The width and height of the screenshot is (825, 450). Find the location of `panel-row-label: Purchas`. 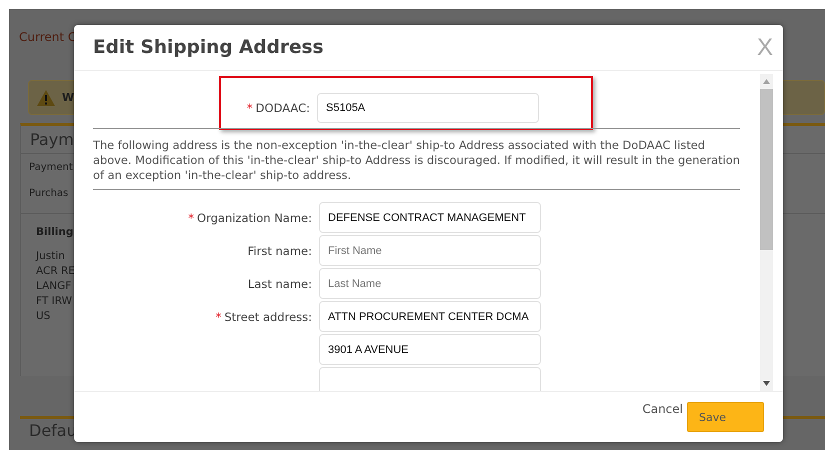

panel-row-label: Purchas is located at coordinates (48, 193).